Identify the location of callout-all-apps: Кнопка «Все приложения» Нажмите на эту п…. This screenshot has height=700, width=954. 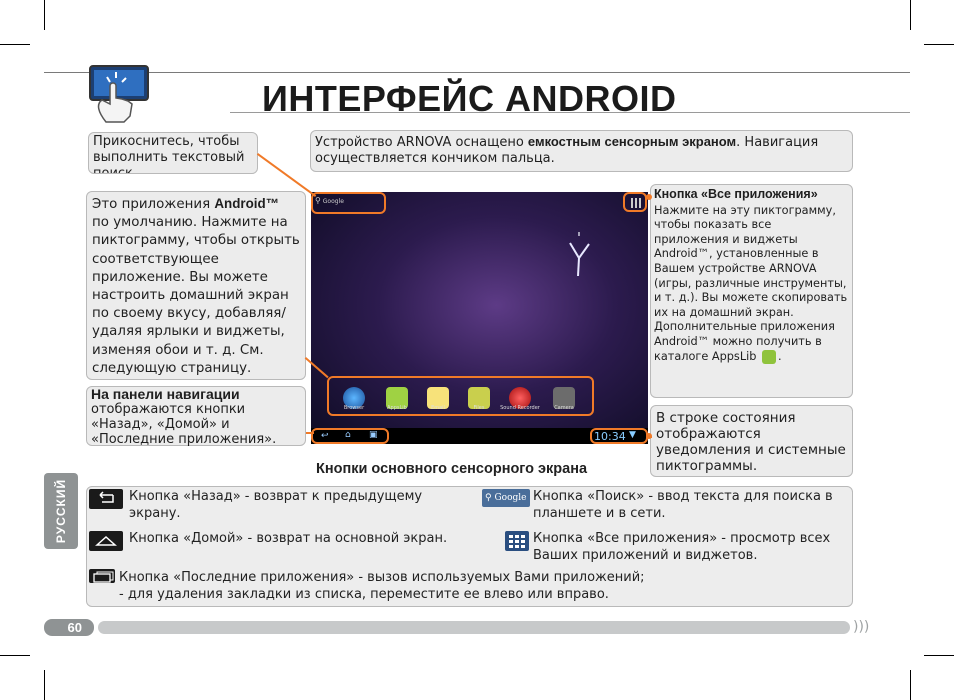
(751, 291).